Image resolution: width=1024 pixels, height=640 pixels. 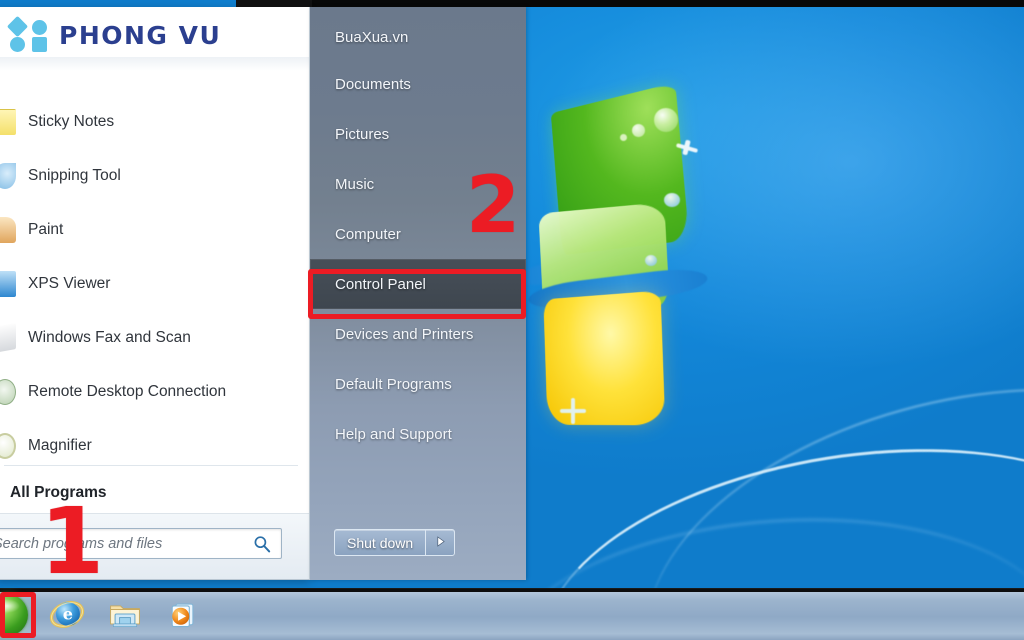 I want to click on start-menu-item-paint: Paint, so click(x=154, y=230).